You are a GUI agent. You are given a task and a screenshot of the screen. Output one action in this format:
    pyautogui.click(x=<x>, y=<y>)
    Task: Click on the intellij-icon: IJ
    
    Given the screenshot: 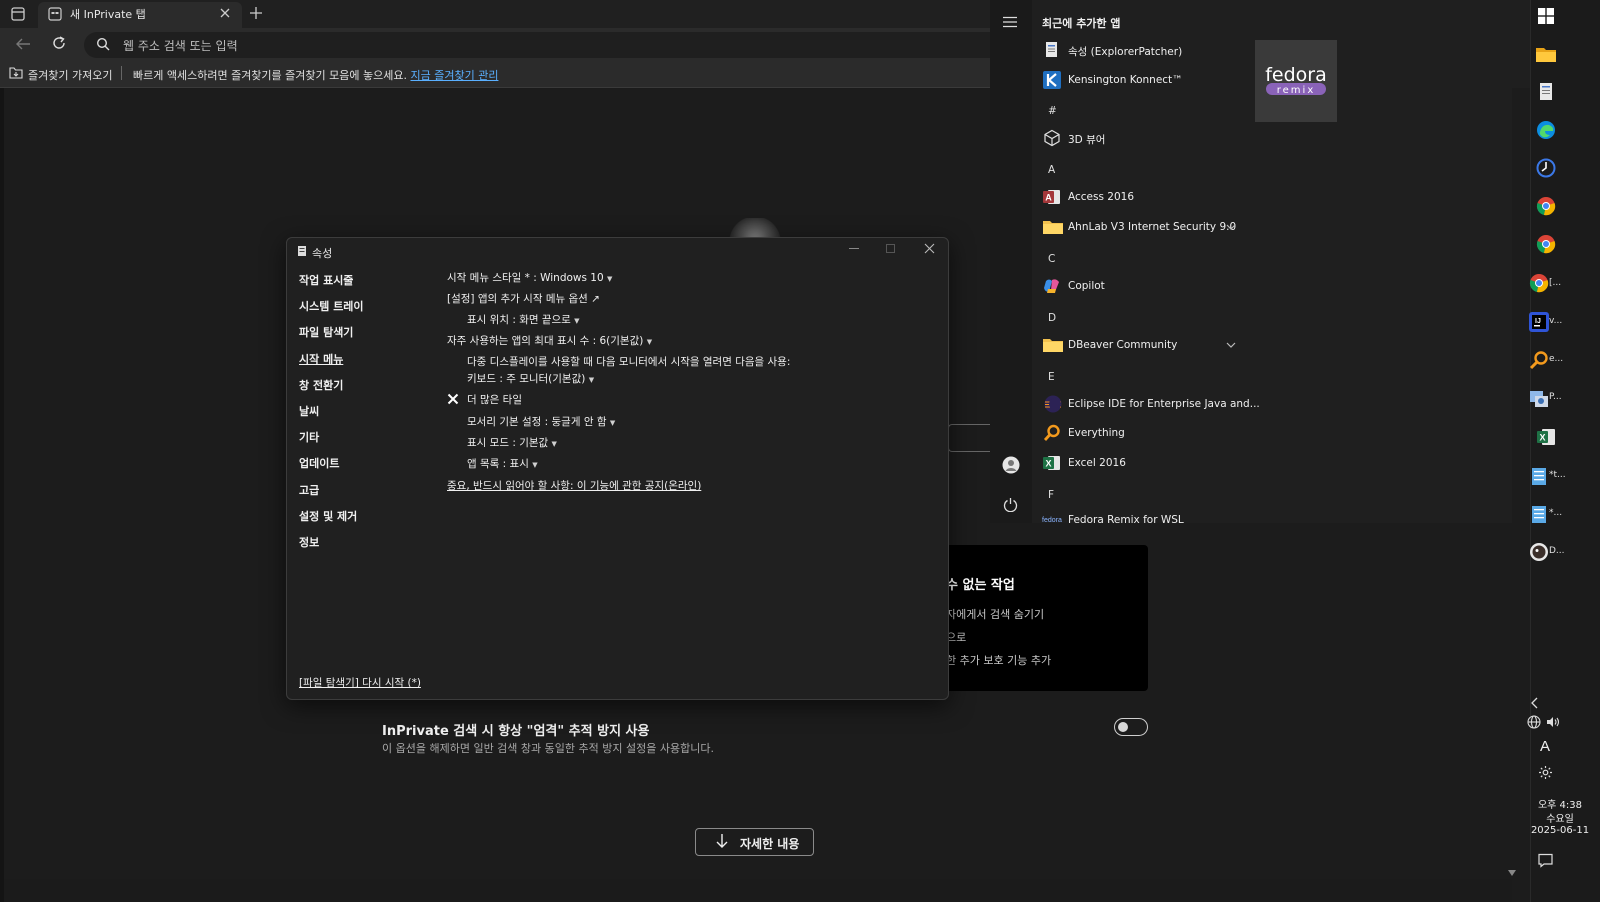 What is the action you would take?
    pyautogui.click(x=1539, y=322)
    